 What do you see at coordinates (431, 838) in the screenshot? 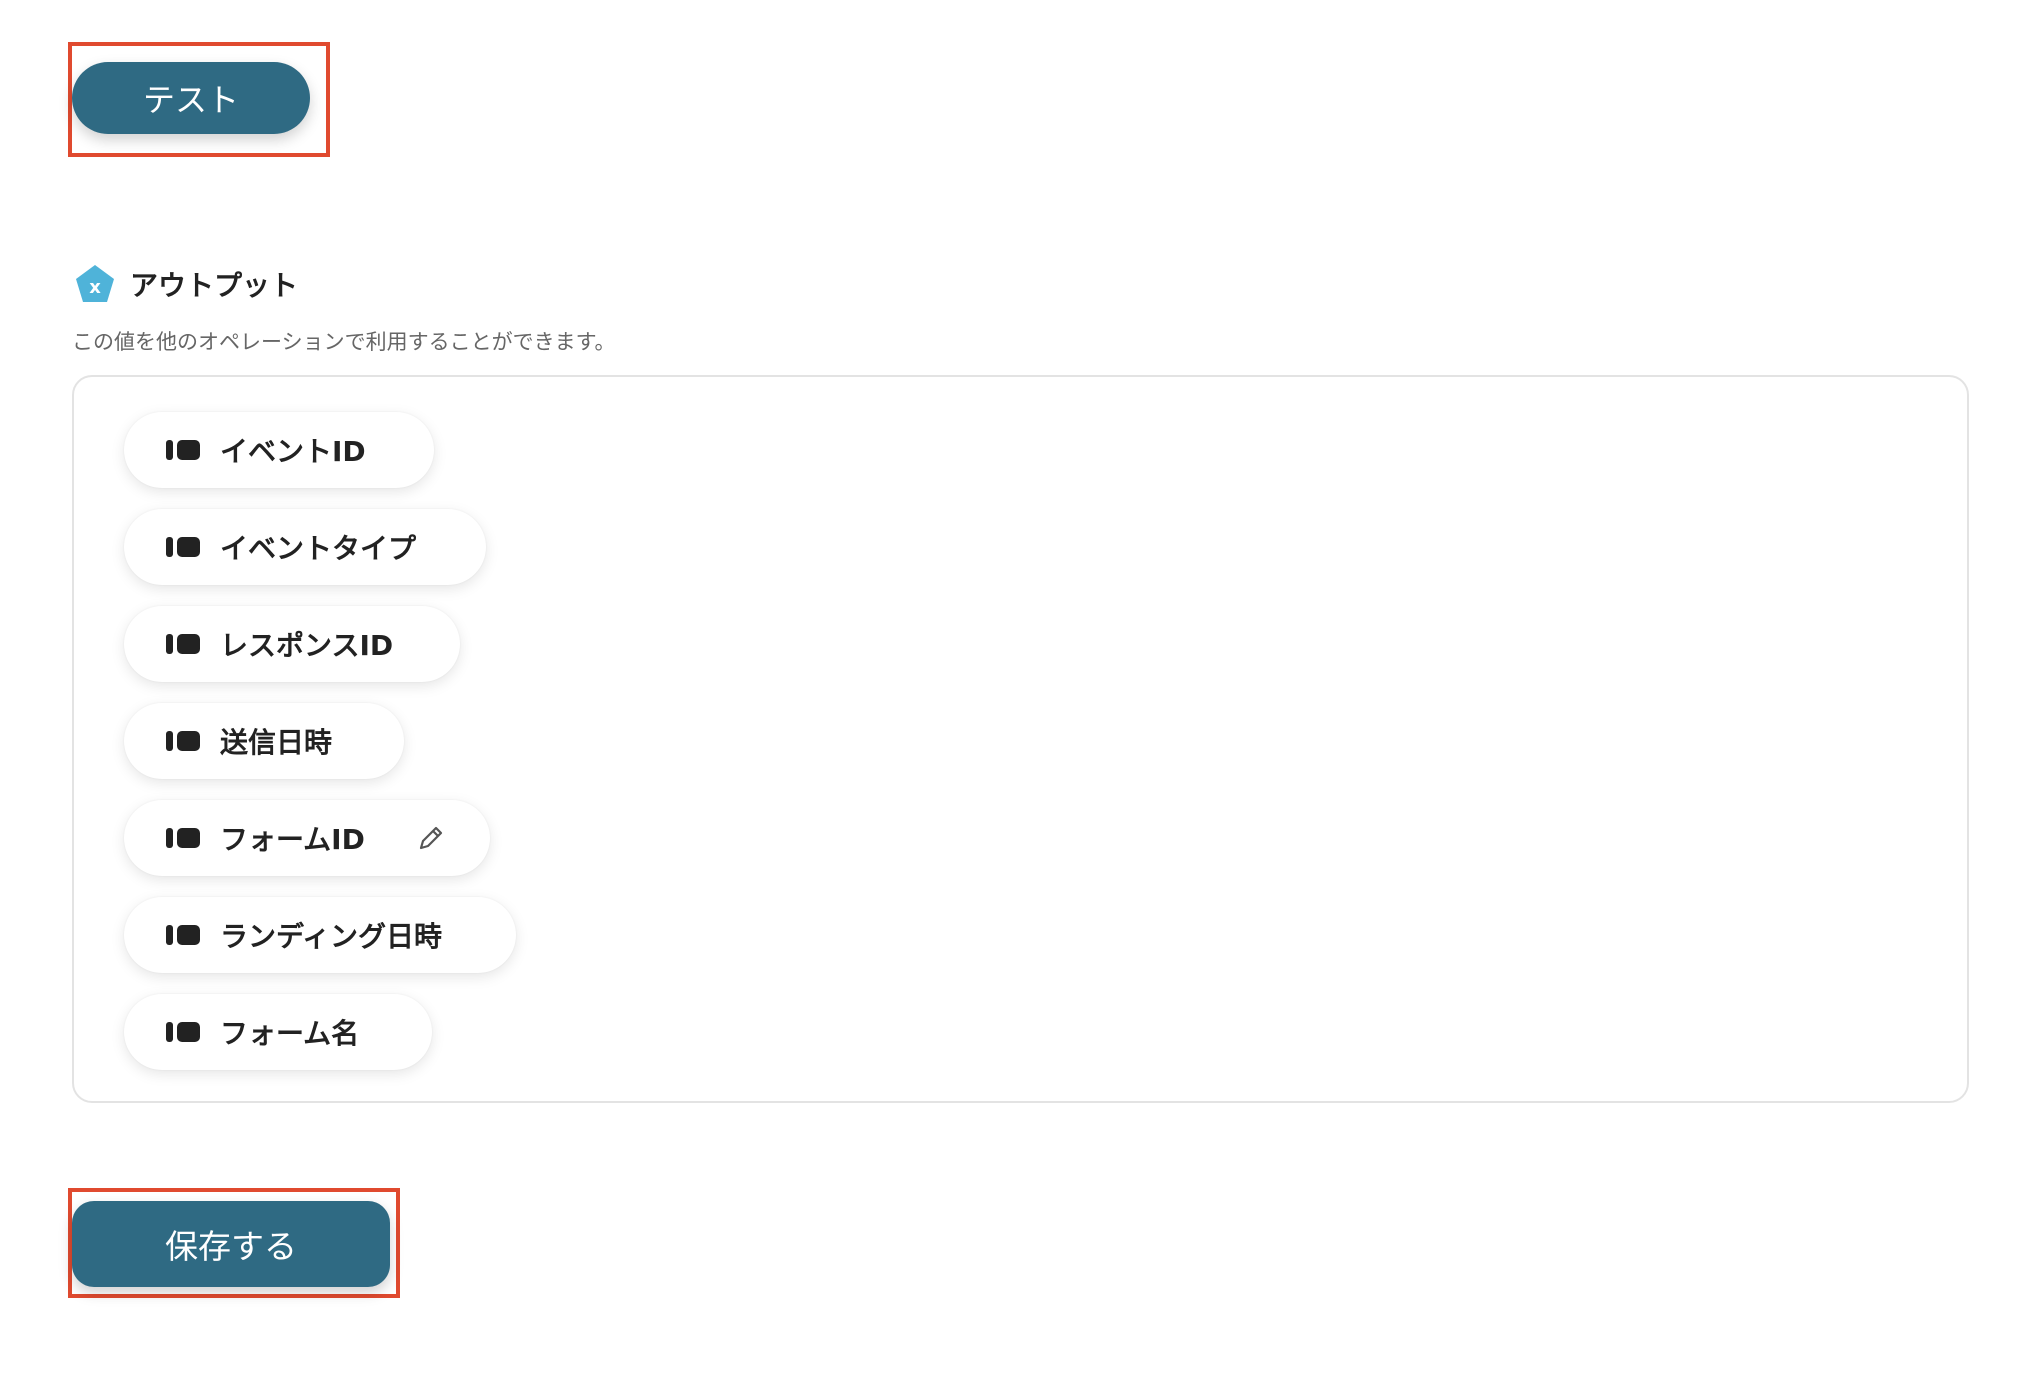
I see `pencil-icon` at bounding box center [431, 838].